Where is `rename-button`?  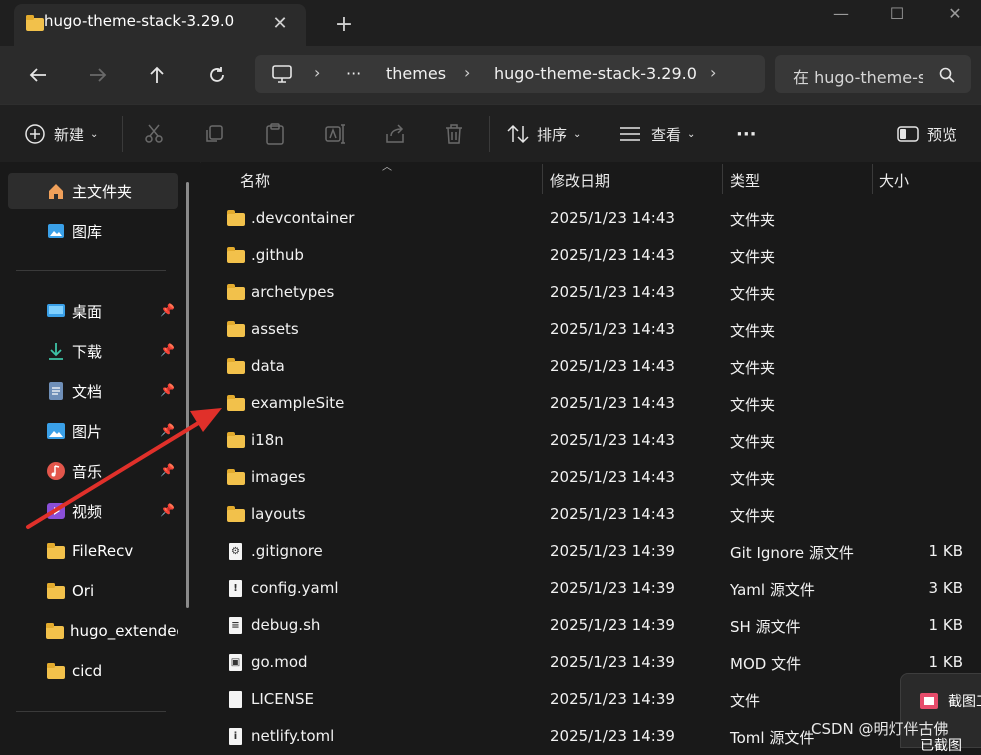
rename-button is located at coordinates (336, 134).